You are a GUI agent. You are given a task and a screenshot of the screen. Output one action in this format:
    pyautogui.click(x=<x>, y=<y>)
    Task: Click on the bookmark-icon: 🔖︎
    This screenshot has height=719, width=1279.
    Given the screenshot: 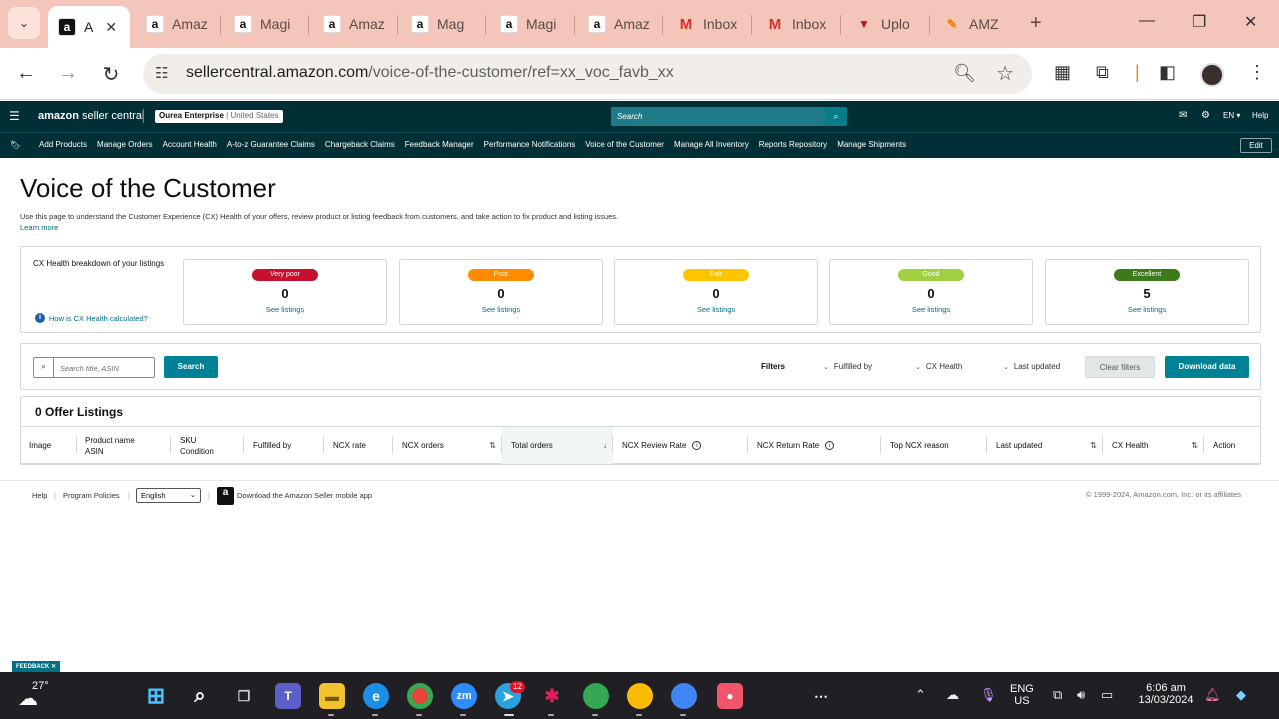 What is the action you would take?
    pyautogui.click(x=15, y=145)
    